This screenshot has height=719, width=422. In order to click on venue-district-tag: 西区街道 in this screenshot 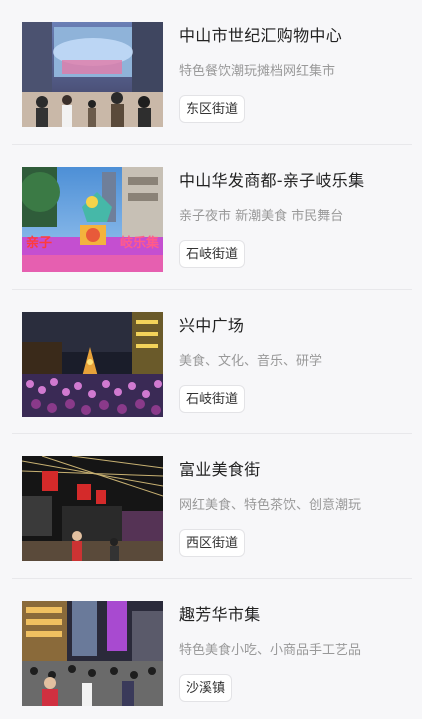, I will do `click(212, 543)`.